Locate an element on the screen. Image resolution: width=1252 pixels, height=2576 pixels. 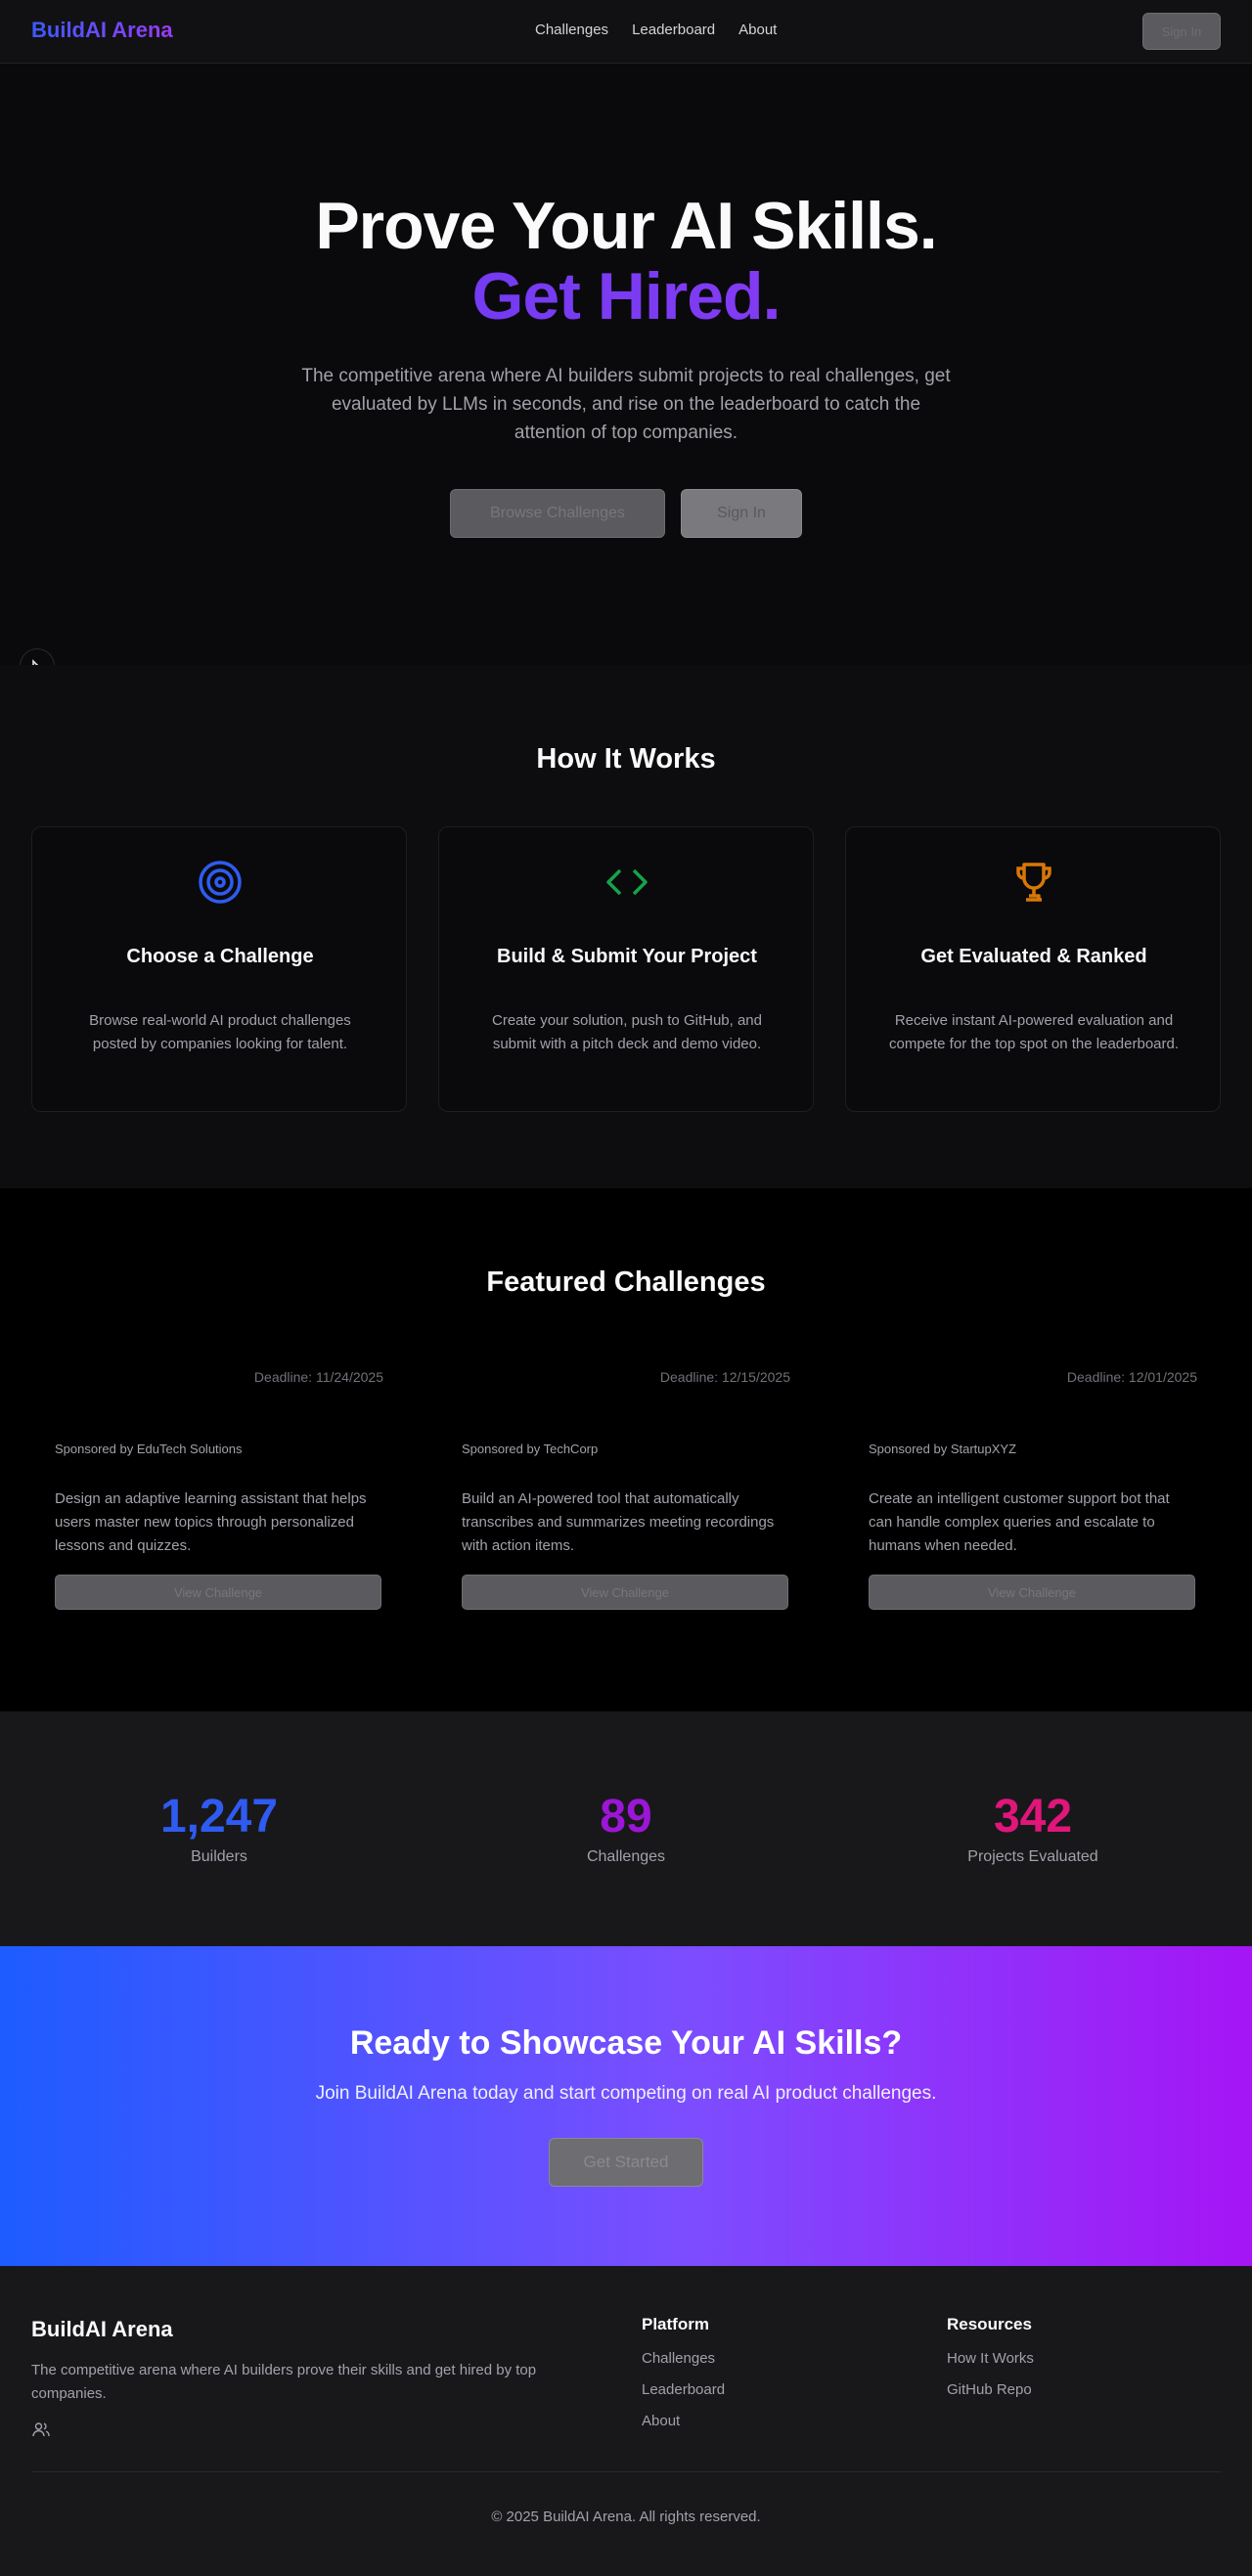
footer-link-about: About is located at coordinates (683, 2421).